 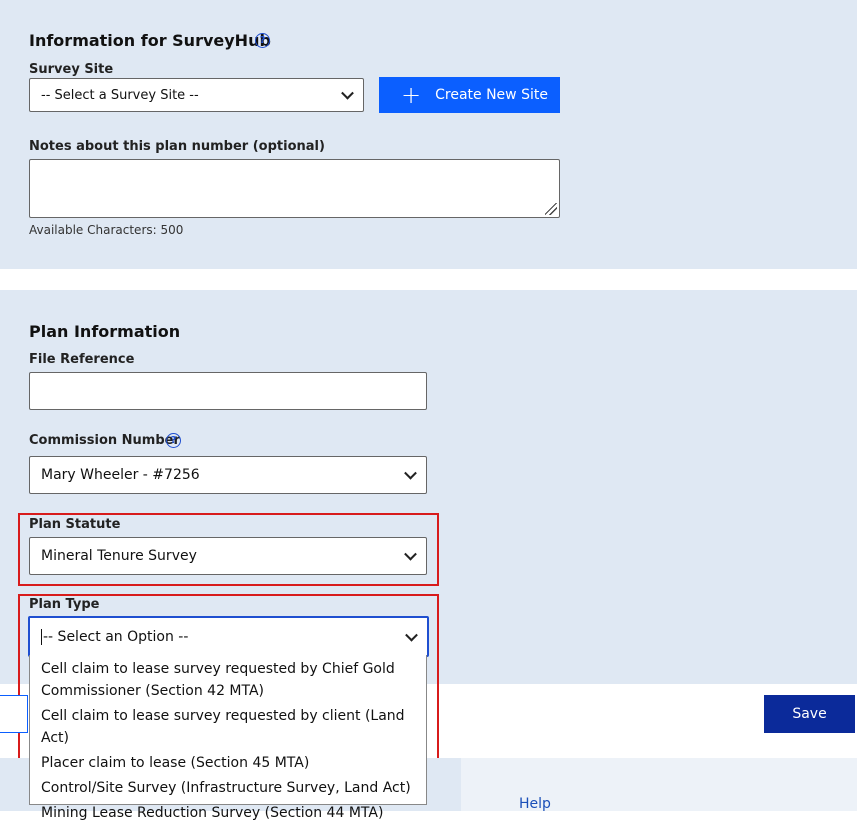 I want to click on plan-type-value: -- Select an Option --, so click(x=116, y=636).